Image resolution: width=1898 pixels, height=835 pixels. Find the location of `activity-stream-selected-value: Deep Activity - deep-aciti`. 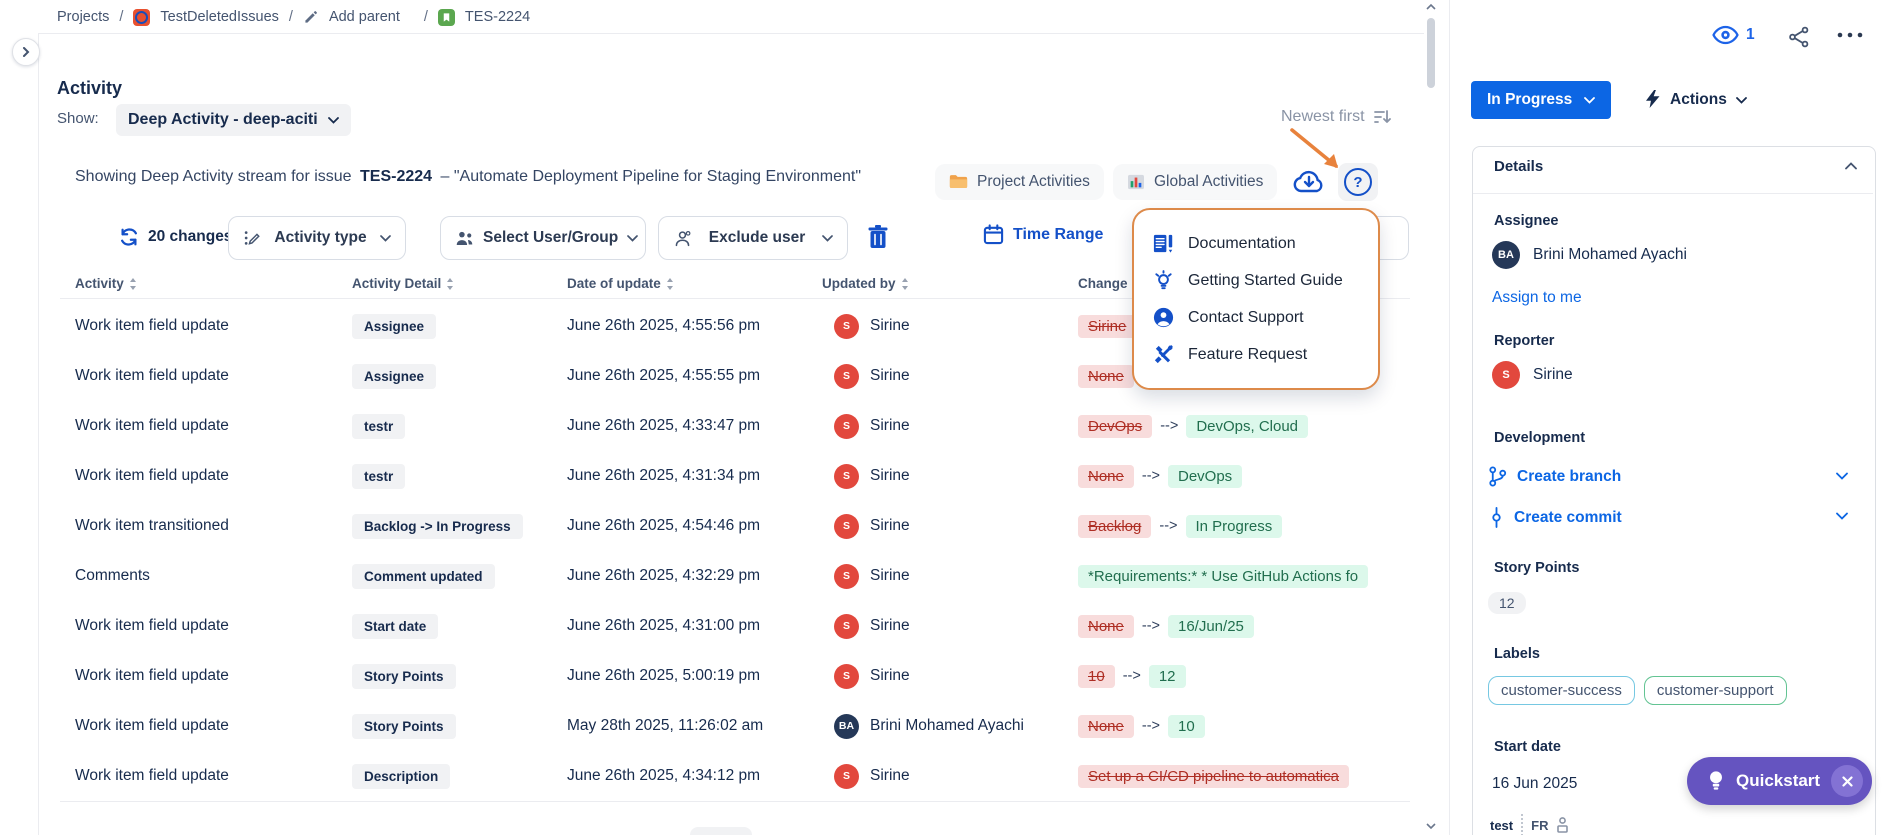

activity-stream-selected-value: Deep Activity - deep-aciti is located at coordinates (223, 119).